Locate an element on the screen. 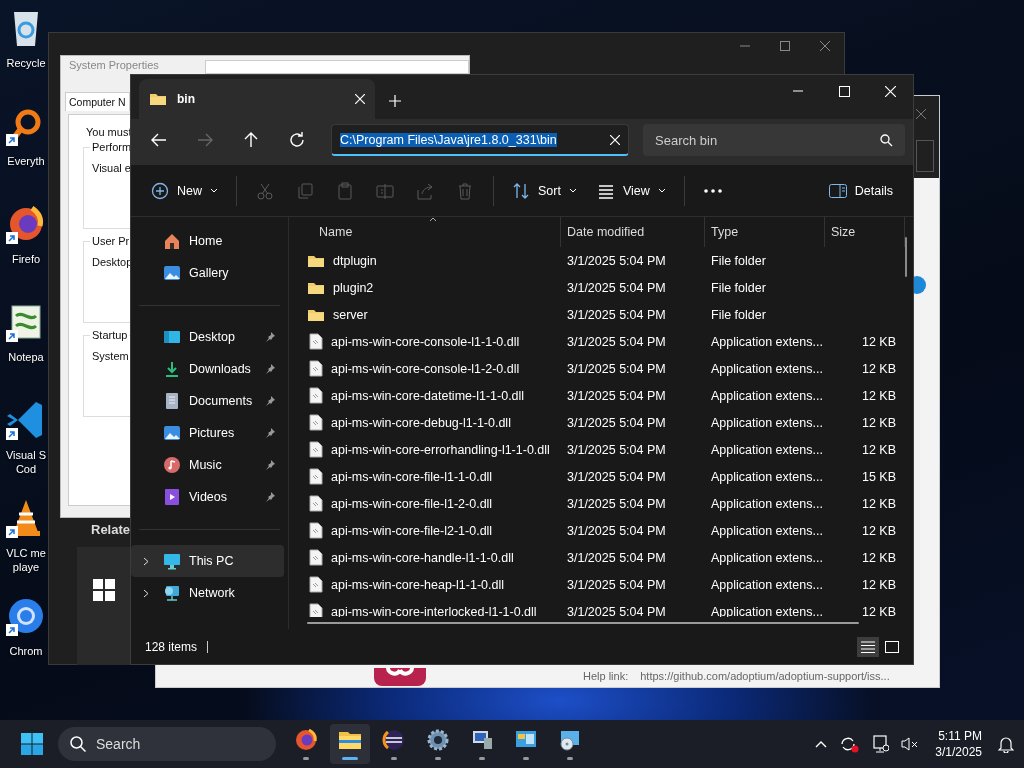 The width and height of the screenshot is (1024, 768). tab: bin is located at coordinates (257, 99).